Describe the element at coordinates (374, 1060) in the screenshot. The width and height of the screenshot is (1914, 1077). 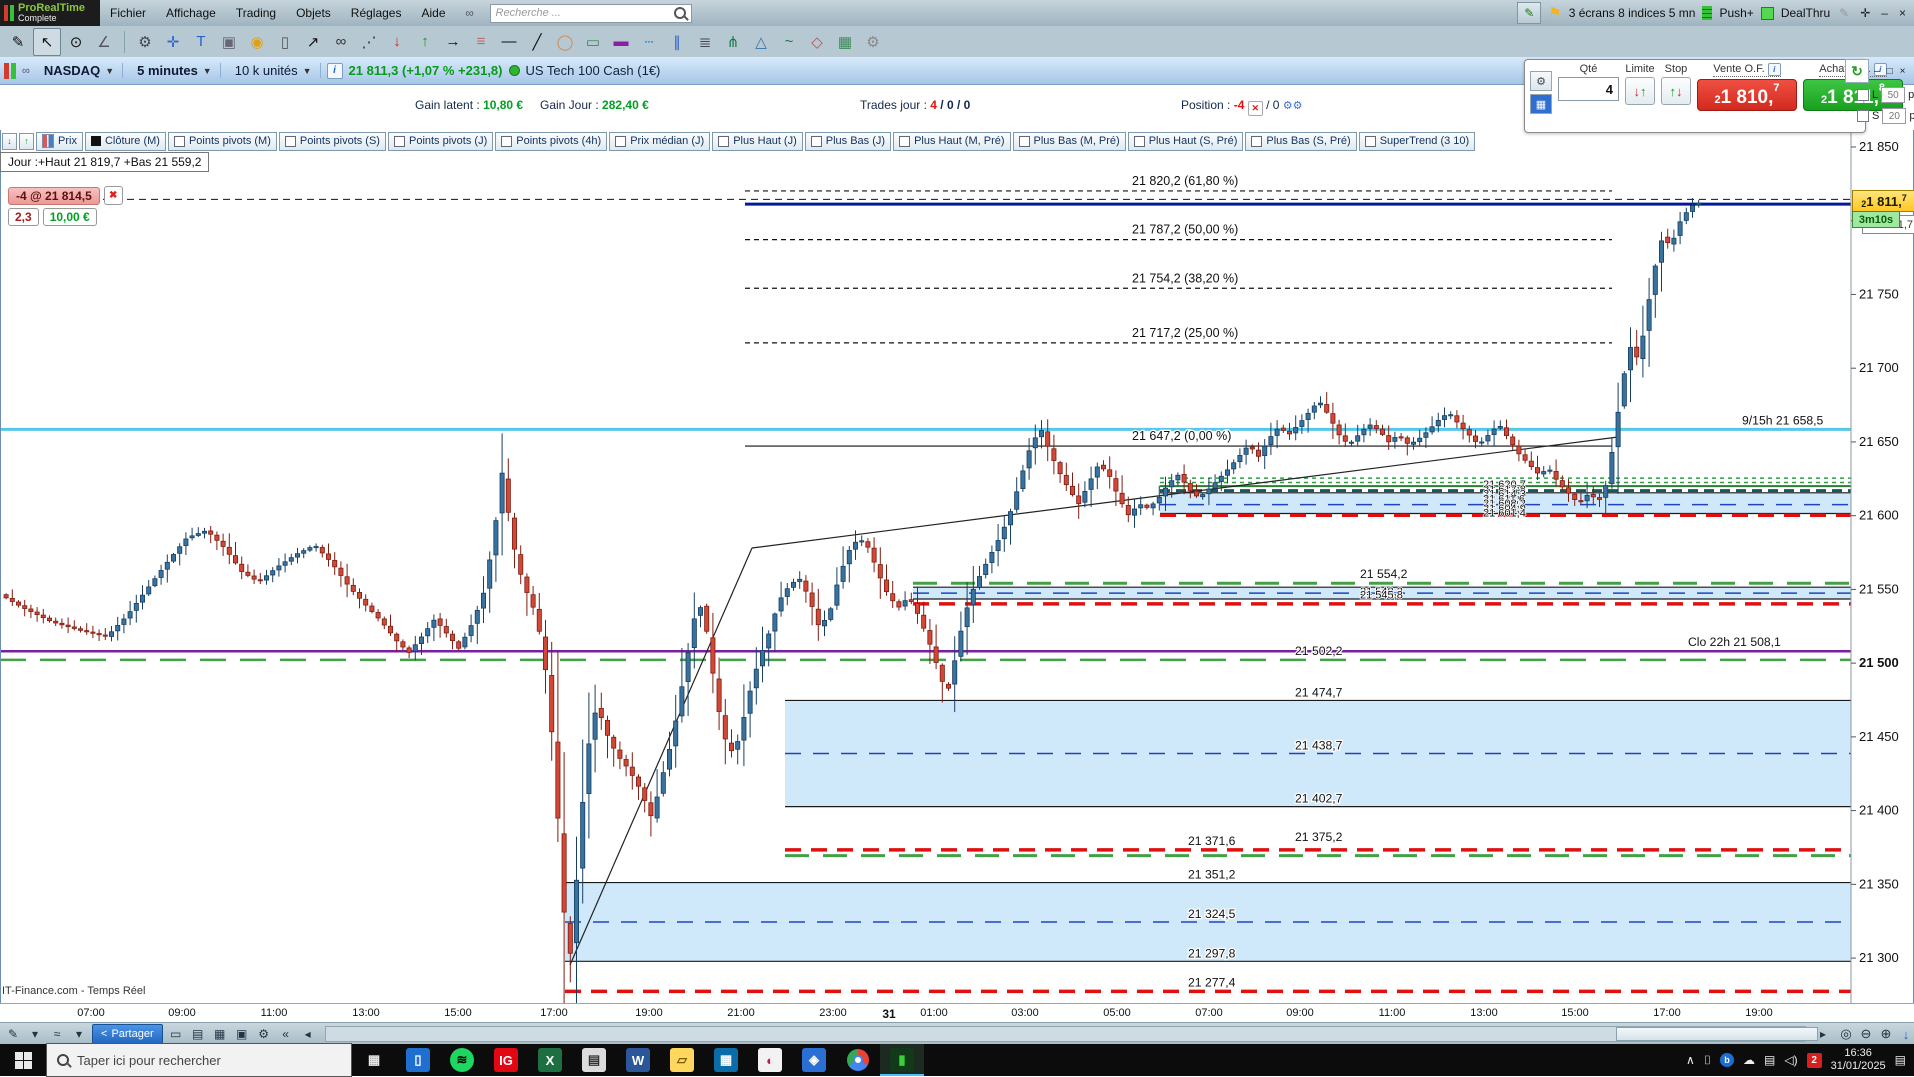
I see `task-view-icon: ▦` at that location.